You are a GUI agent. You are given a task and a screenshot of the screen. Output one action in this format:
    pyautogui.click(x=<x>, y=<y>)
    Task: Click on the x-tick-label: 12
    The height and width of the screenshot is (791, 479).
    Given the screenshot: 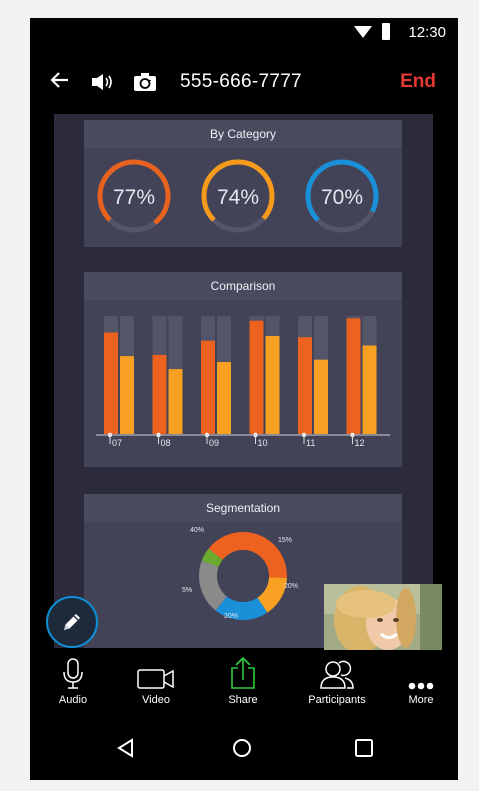 What is the action you would take?
    pyautogui.click(x=360, y=443)
    